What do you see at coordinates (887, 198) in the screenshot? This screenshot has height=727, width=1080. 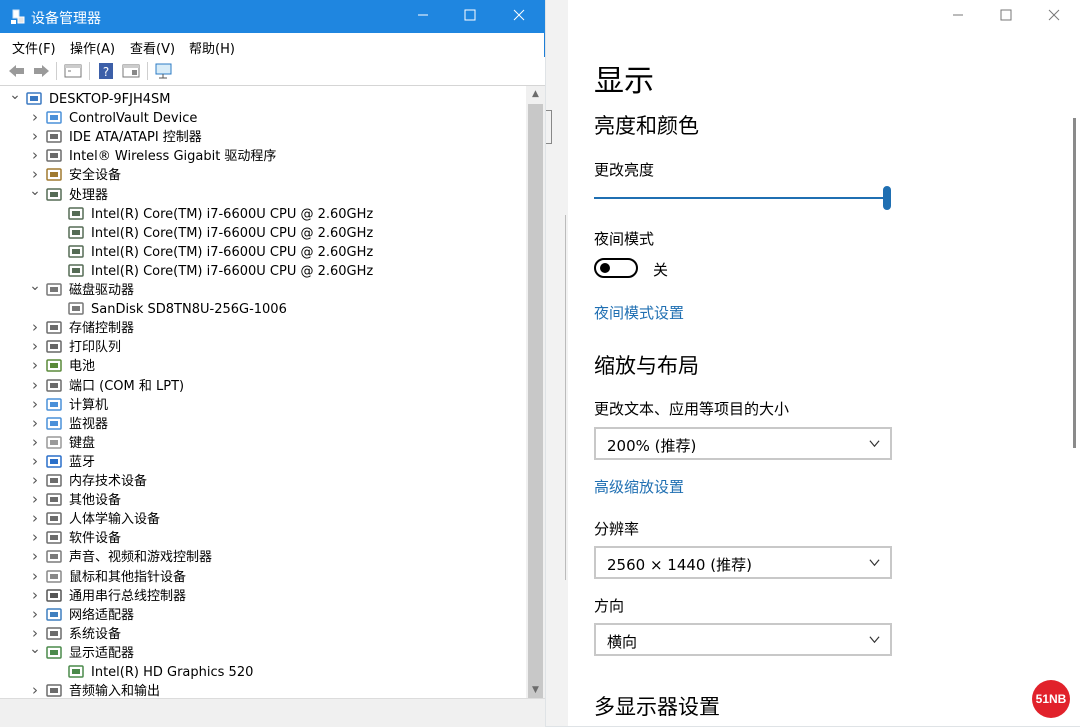 I see `brightness-slider-thumb` at bounding box center [887, 198].